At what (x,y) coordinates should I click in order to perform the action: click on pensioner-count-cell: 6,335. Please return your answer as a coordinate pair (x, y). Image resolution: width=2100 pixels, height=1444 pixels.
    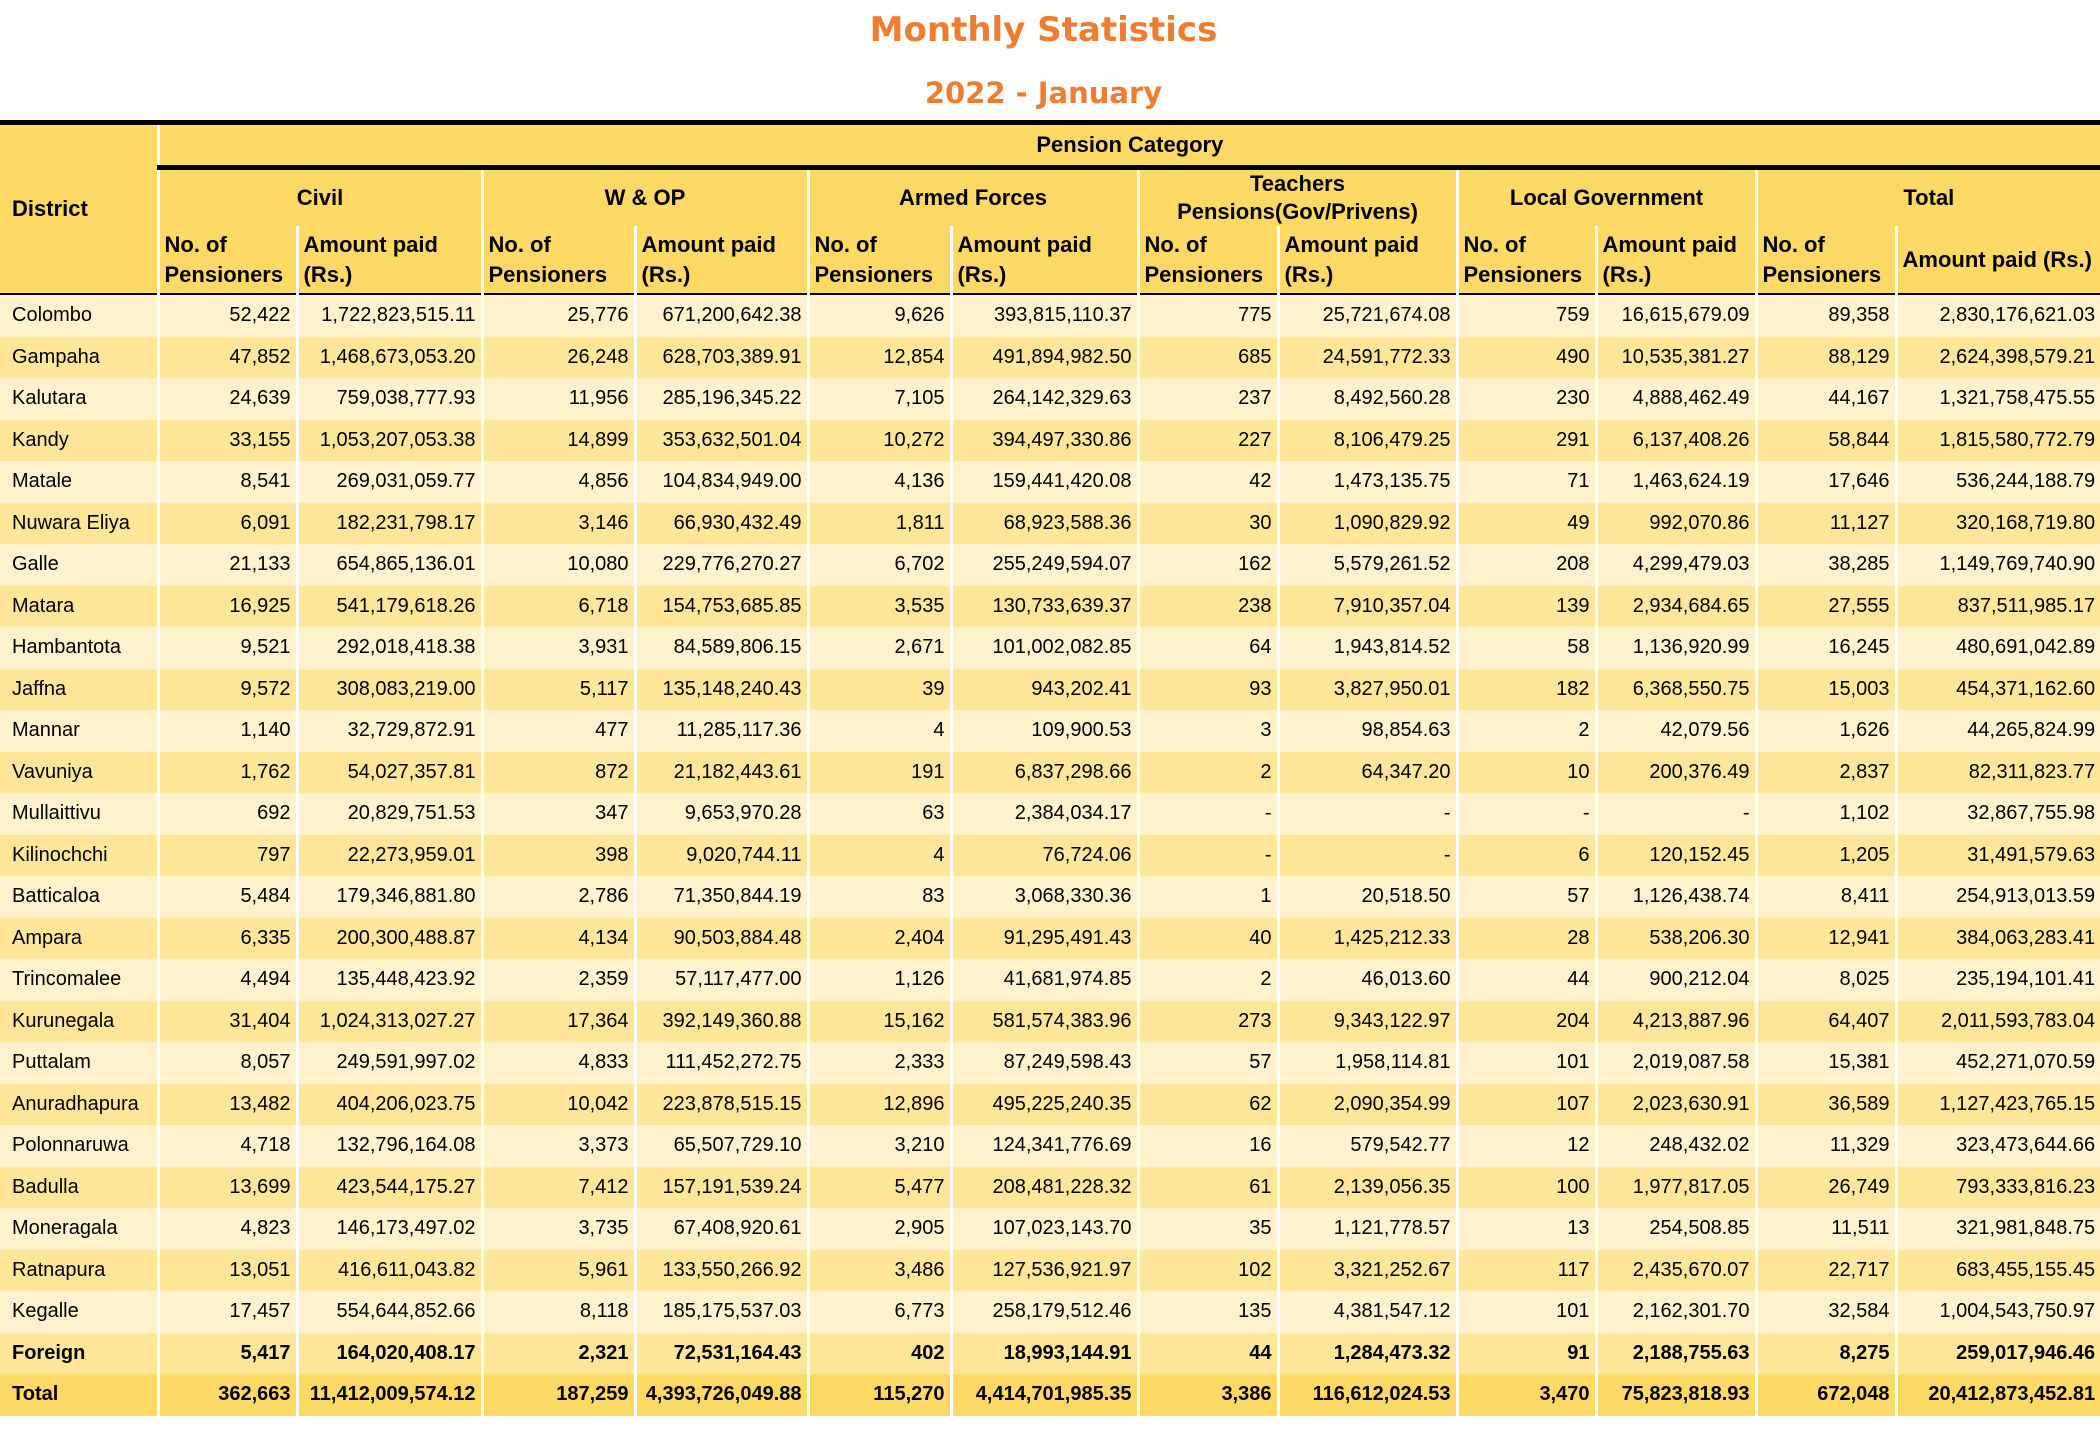
    Looking at the image, I should click on (226, 938).